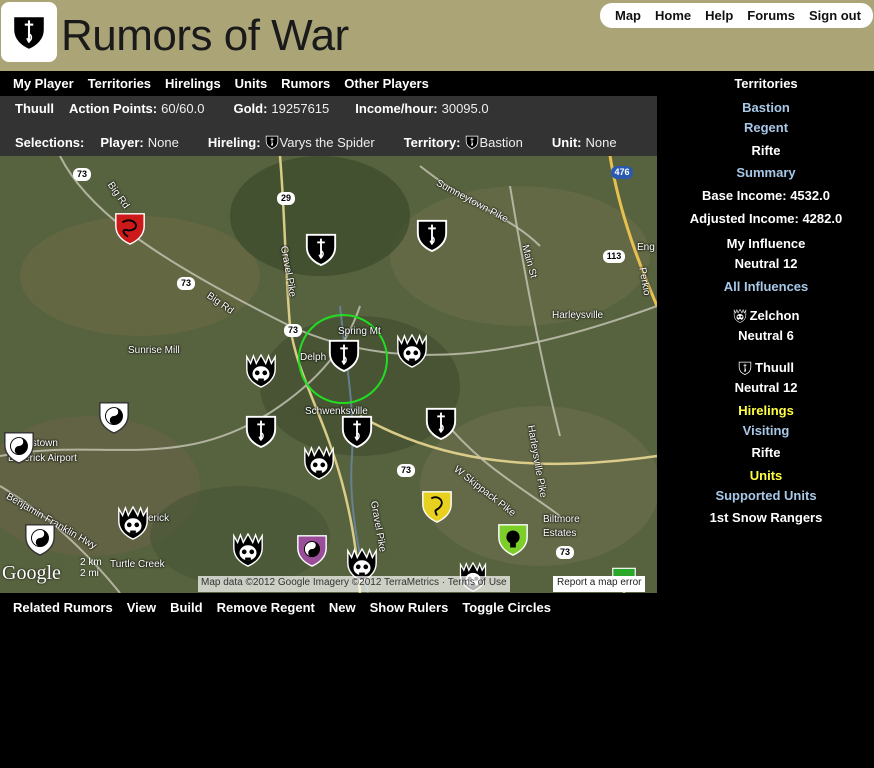  Describe the element at coordinates (50, 142) in the screenshot. I see `selections-label: Selections:` at that location.